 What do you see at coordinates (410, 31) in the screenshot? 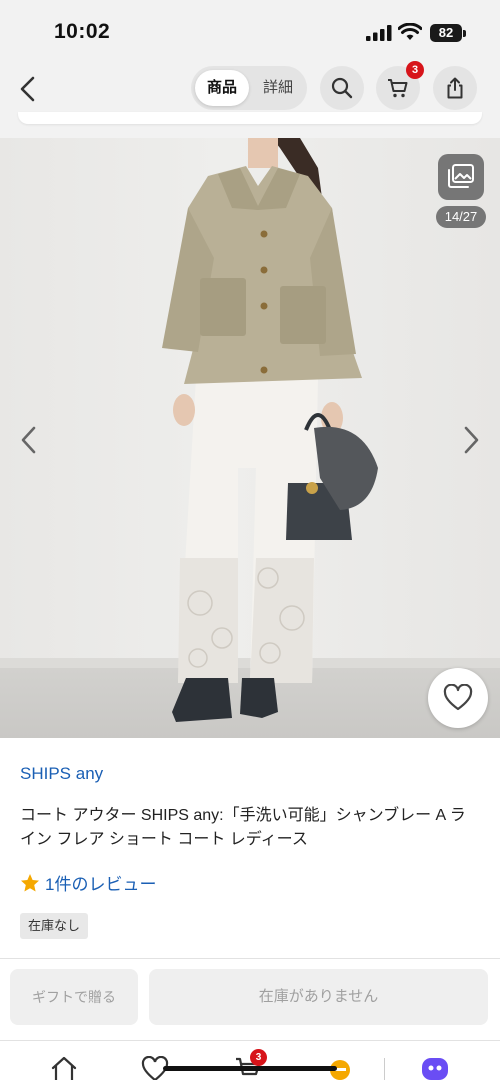
I see `wifi-icon` at bounding box center [410, 31].